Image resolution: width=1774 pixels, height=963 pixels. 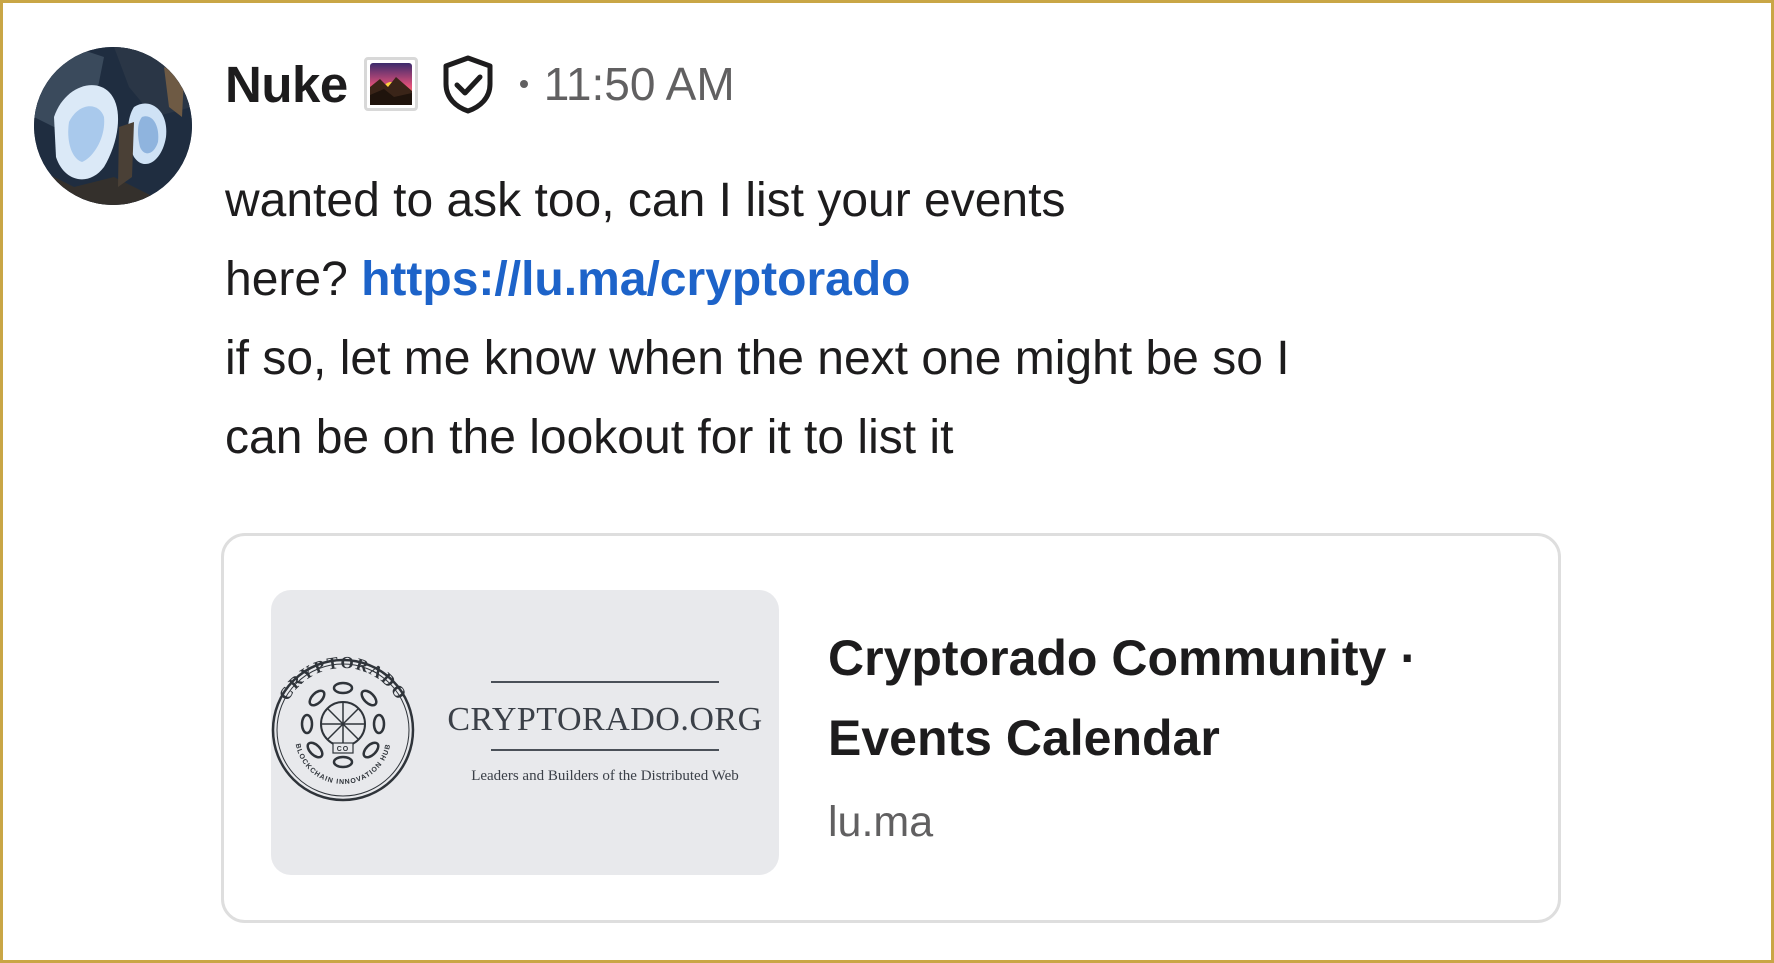 What do you see at coordinates (390, 84) in the screenshot?
I see `sunrise-emoji-icon` at bounding box center [390, 84].